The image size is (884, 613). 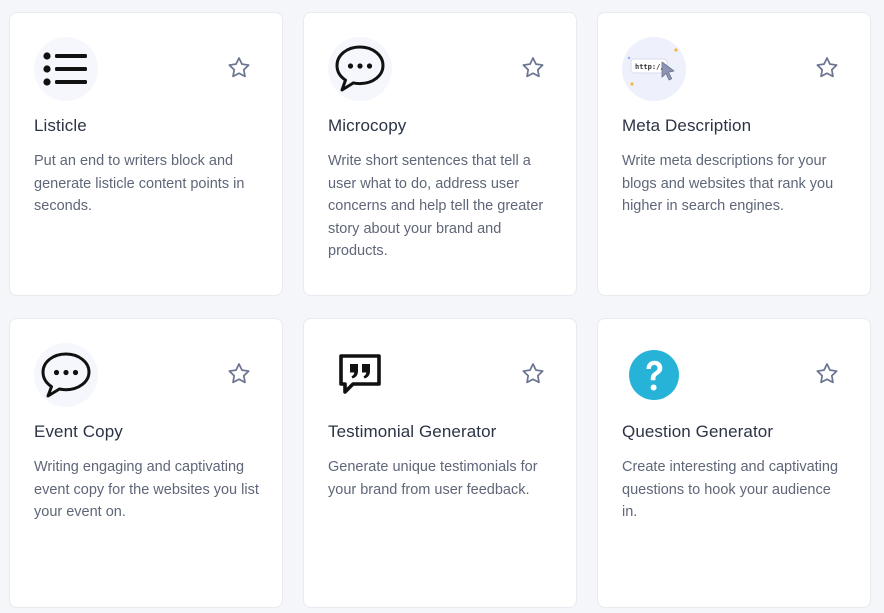 I want to click on question-mark-icon, so click(x=654, y=375).